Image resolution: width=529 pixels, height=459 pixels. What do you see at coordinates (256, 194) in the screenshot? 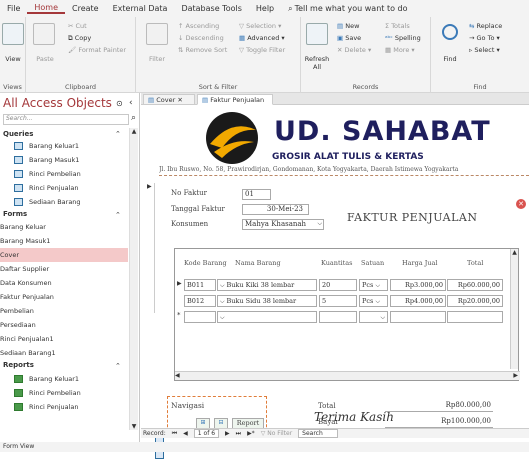
I see `no-faktur-field: 01` at bounding box center [256, 194].